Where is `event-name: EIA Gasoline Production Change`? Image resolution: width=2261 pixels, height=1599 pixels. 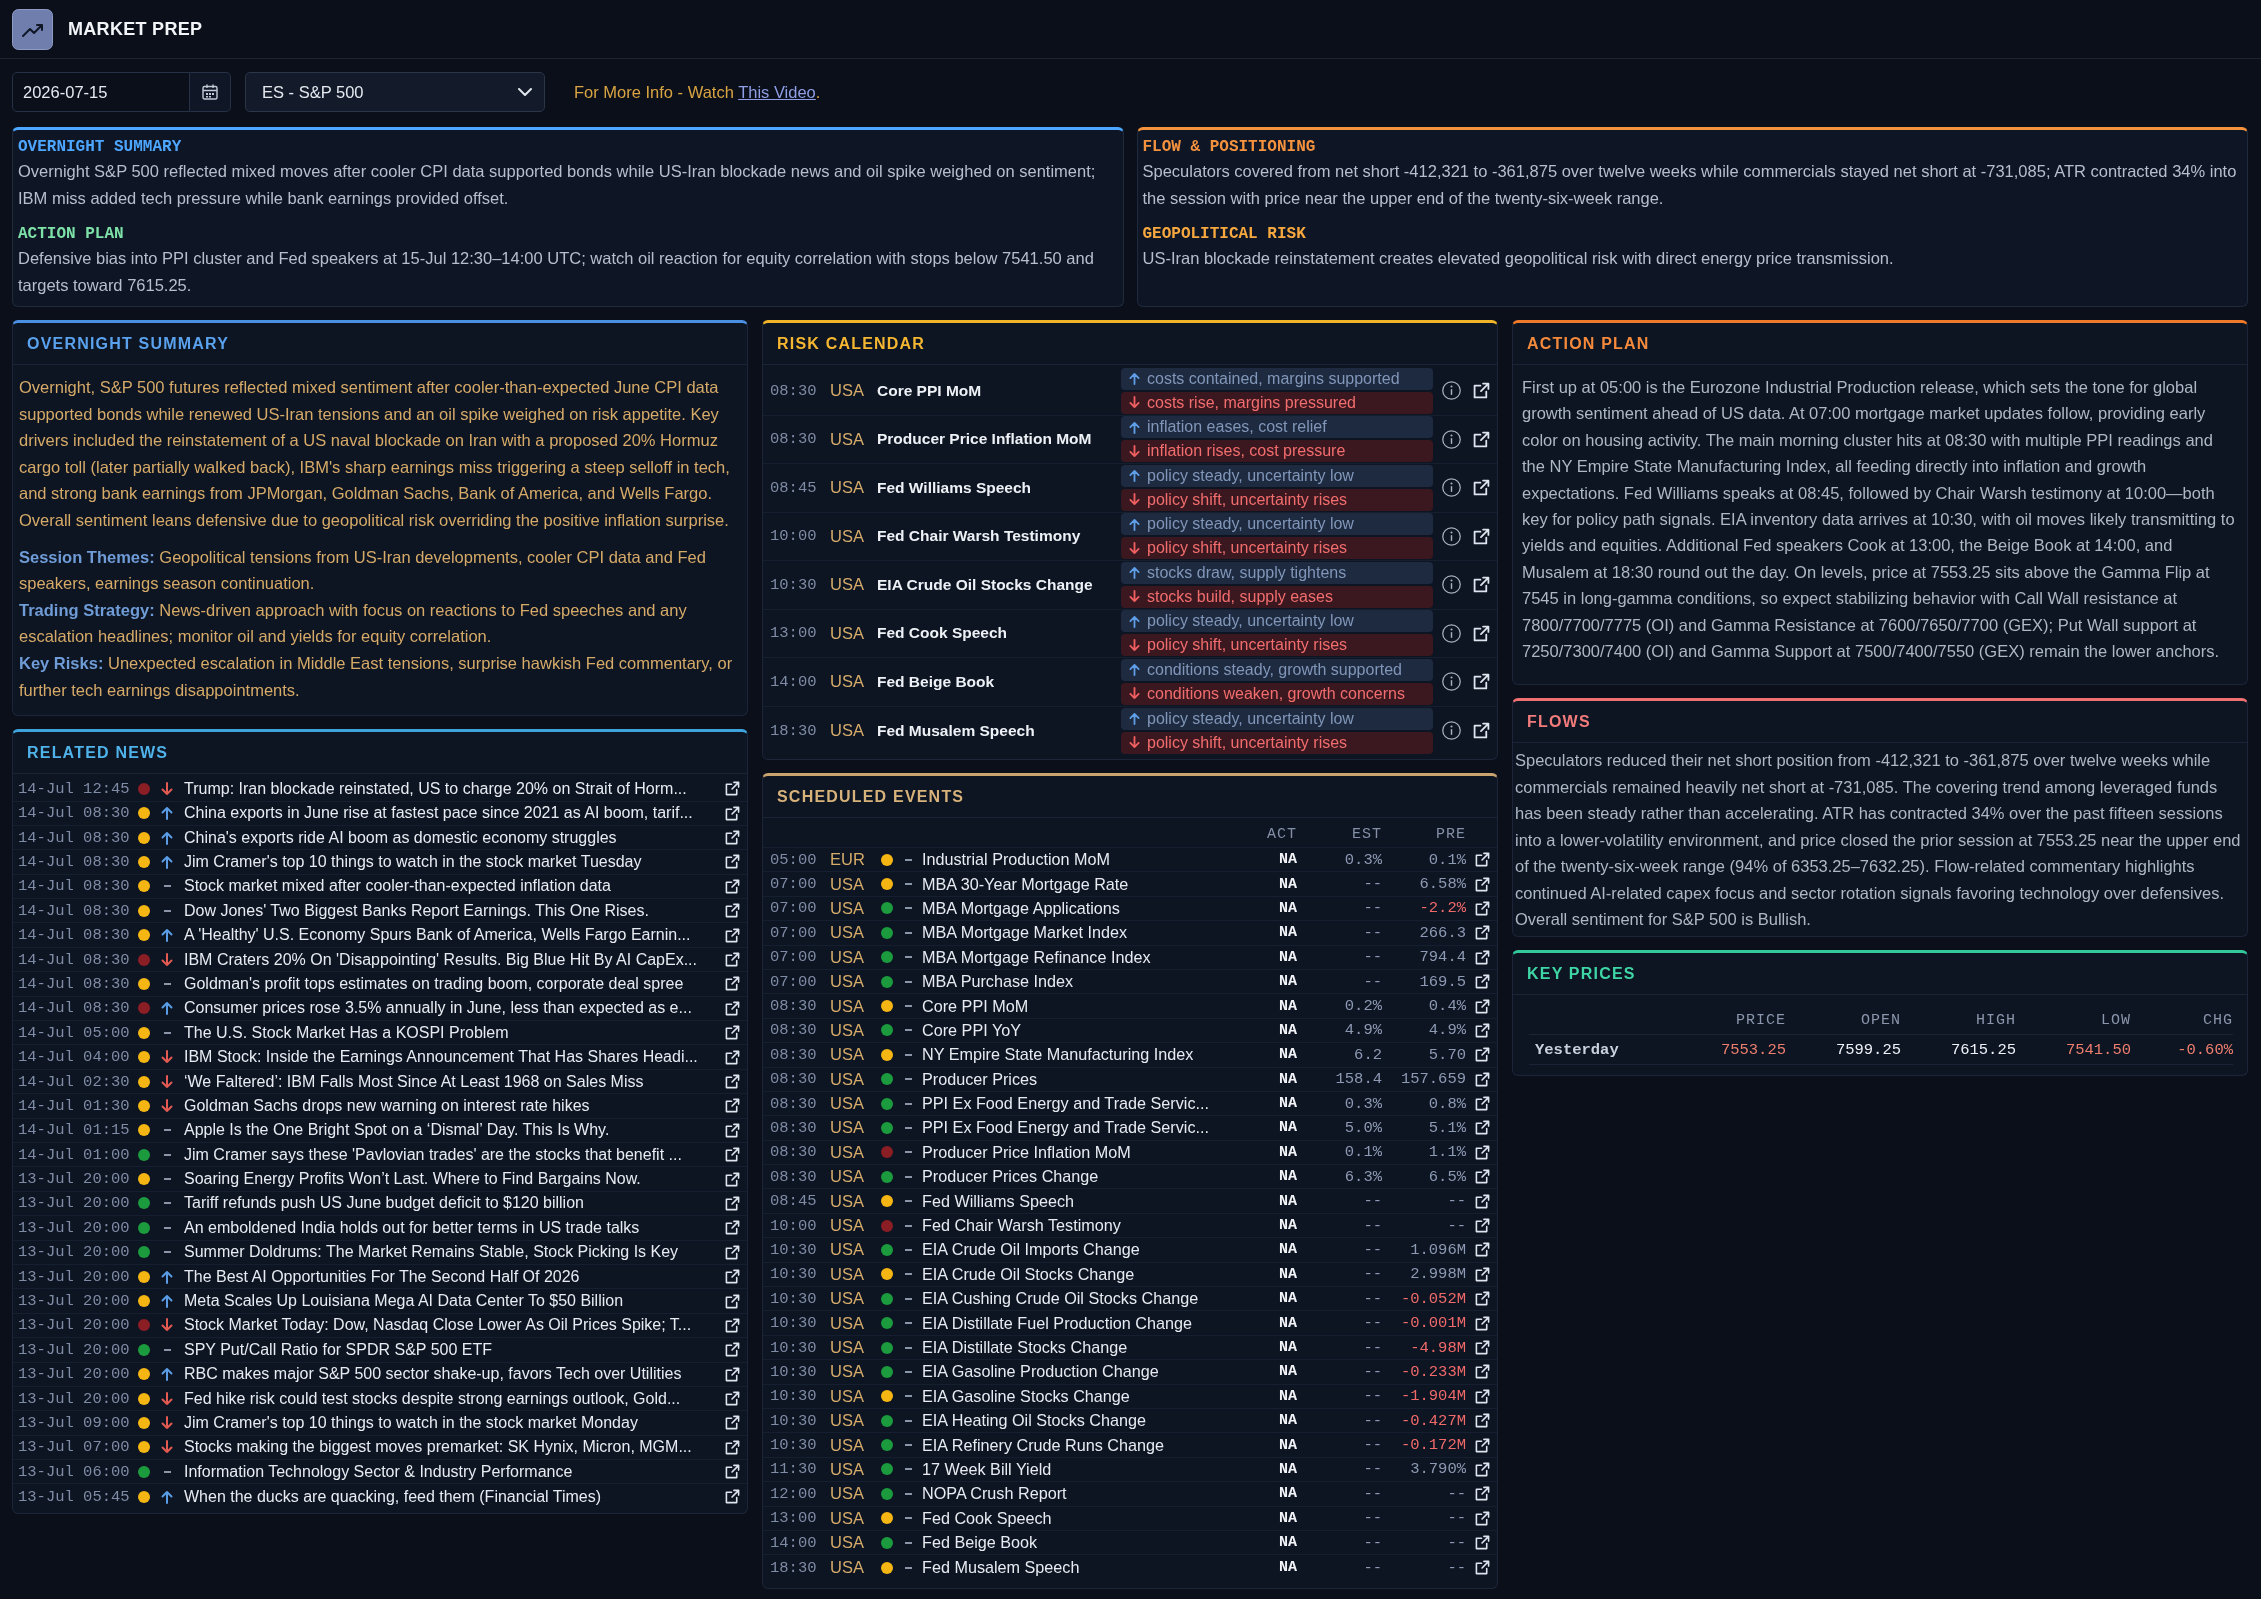 event-name: EIA Gasoline Production Change is located at coordinates (1040, 1372).